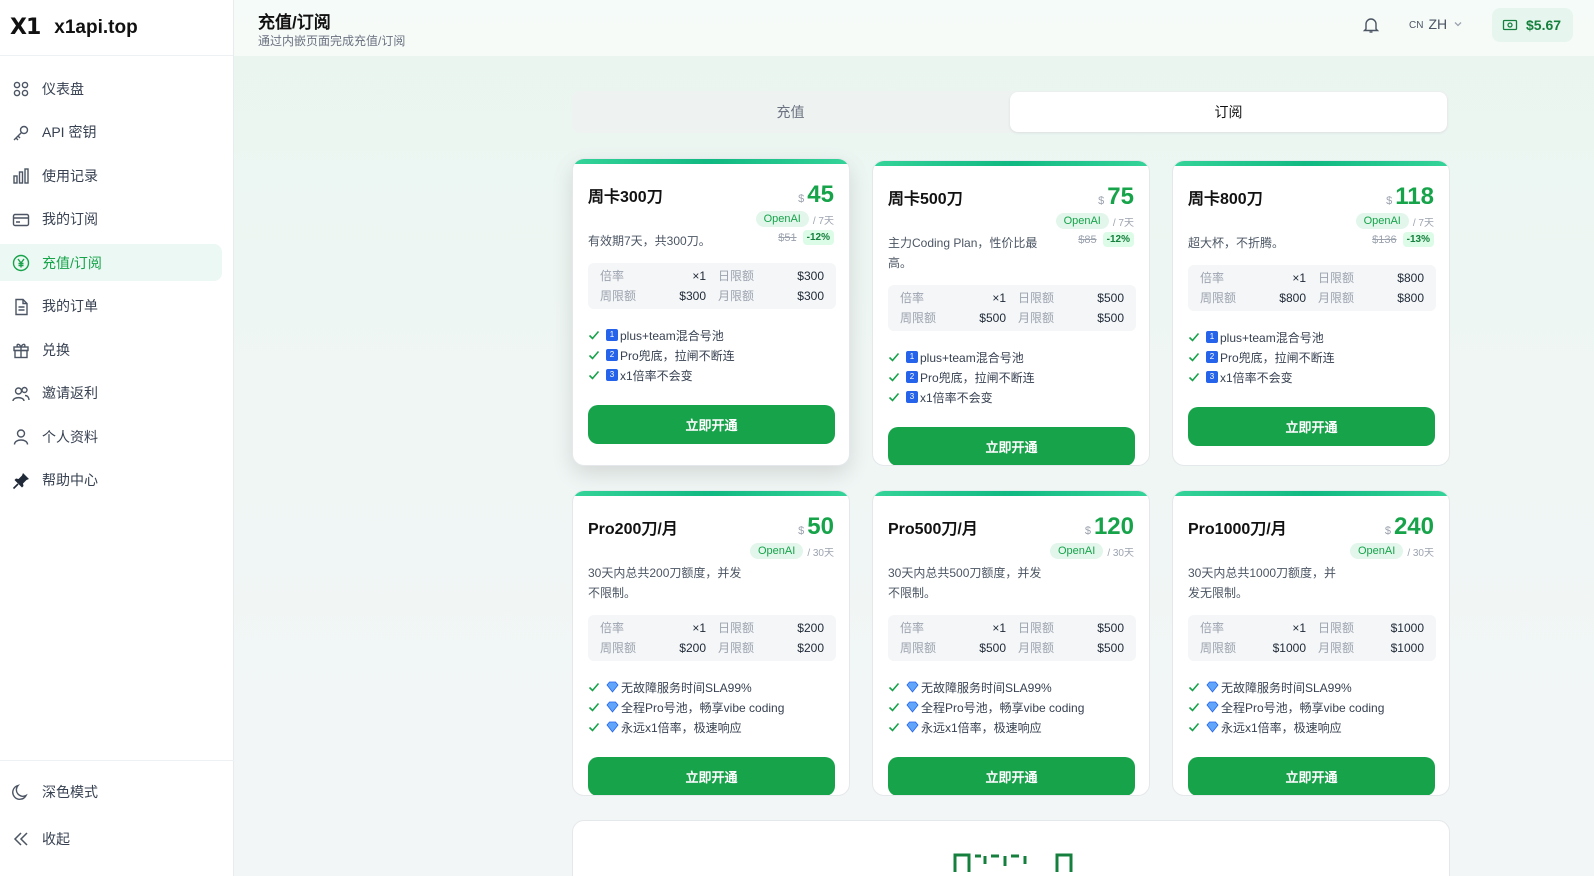  What do you see at coordinates (1418, 239) in the screenshot?
I see `discount-badge: -13%` at bounding box center [1418, 239].